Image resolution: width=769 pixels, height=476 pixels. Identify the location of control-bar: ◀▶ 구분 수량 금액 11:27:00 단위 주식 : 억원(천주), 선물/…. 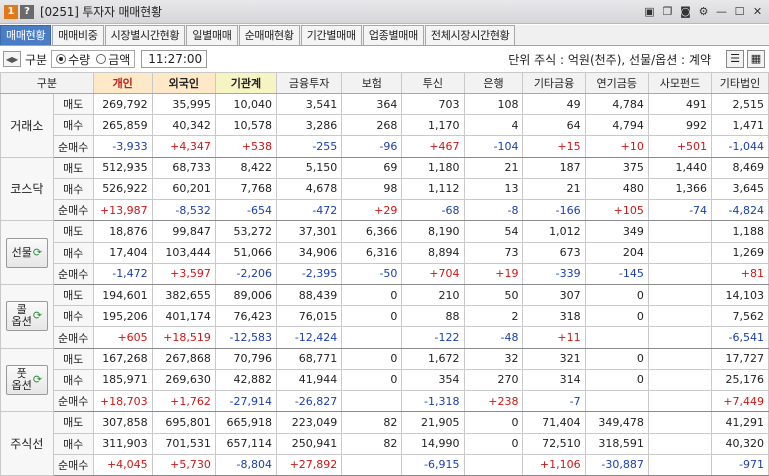
(384, 59).